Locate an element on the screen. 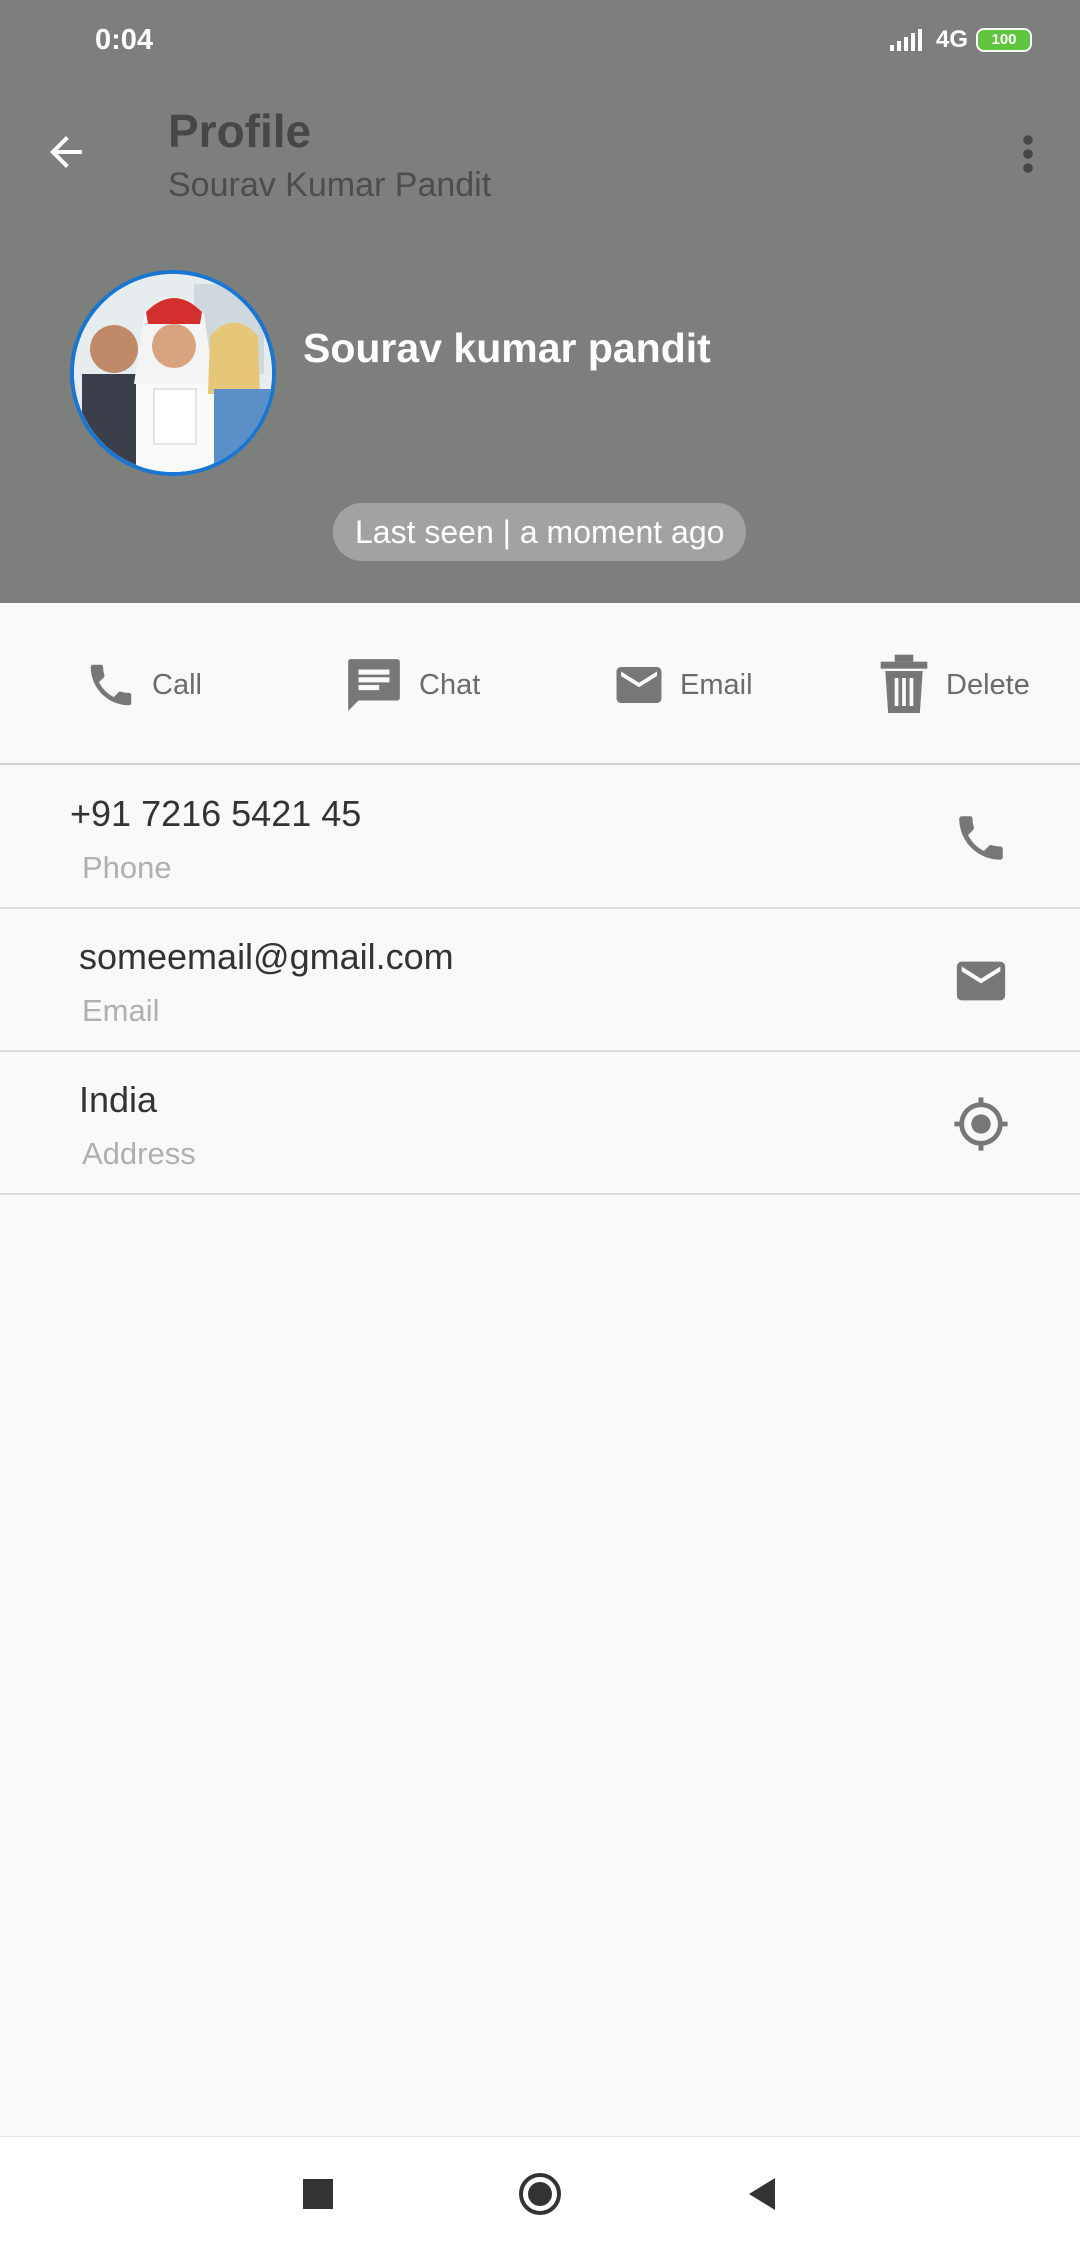 The width and height of the screenshot is (1080, 2247). delete-label: Delete is located at coordinates (988, 684).